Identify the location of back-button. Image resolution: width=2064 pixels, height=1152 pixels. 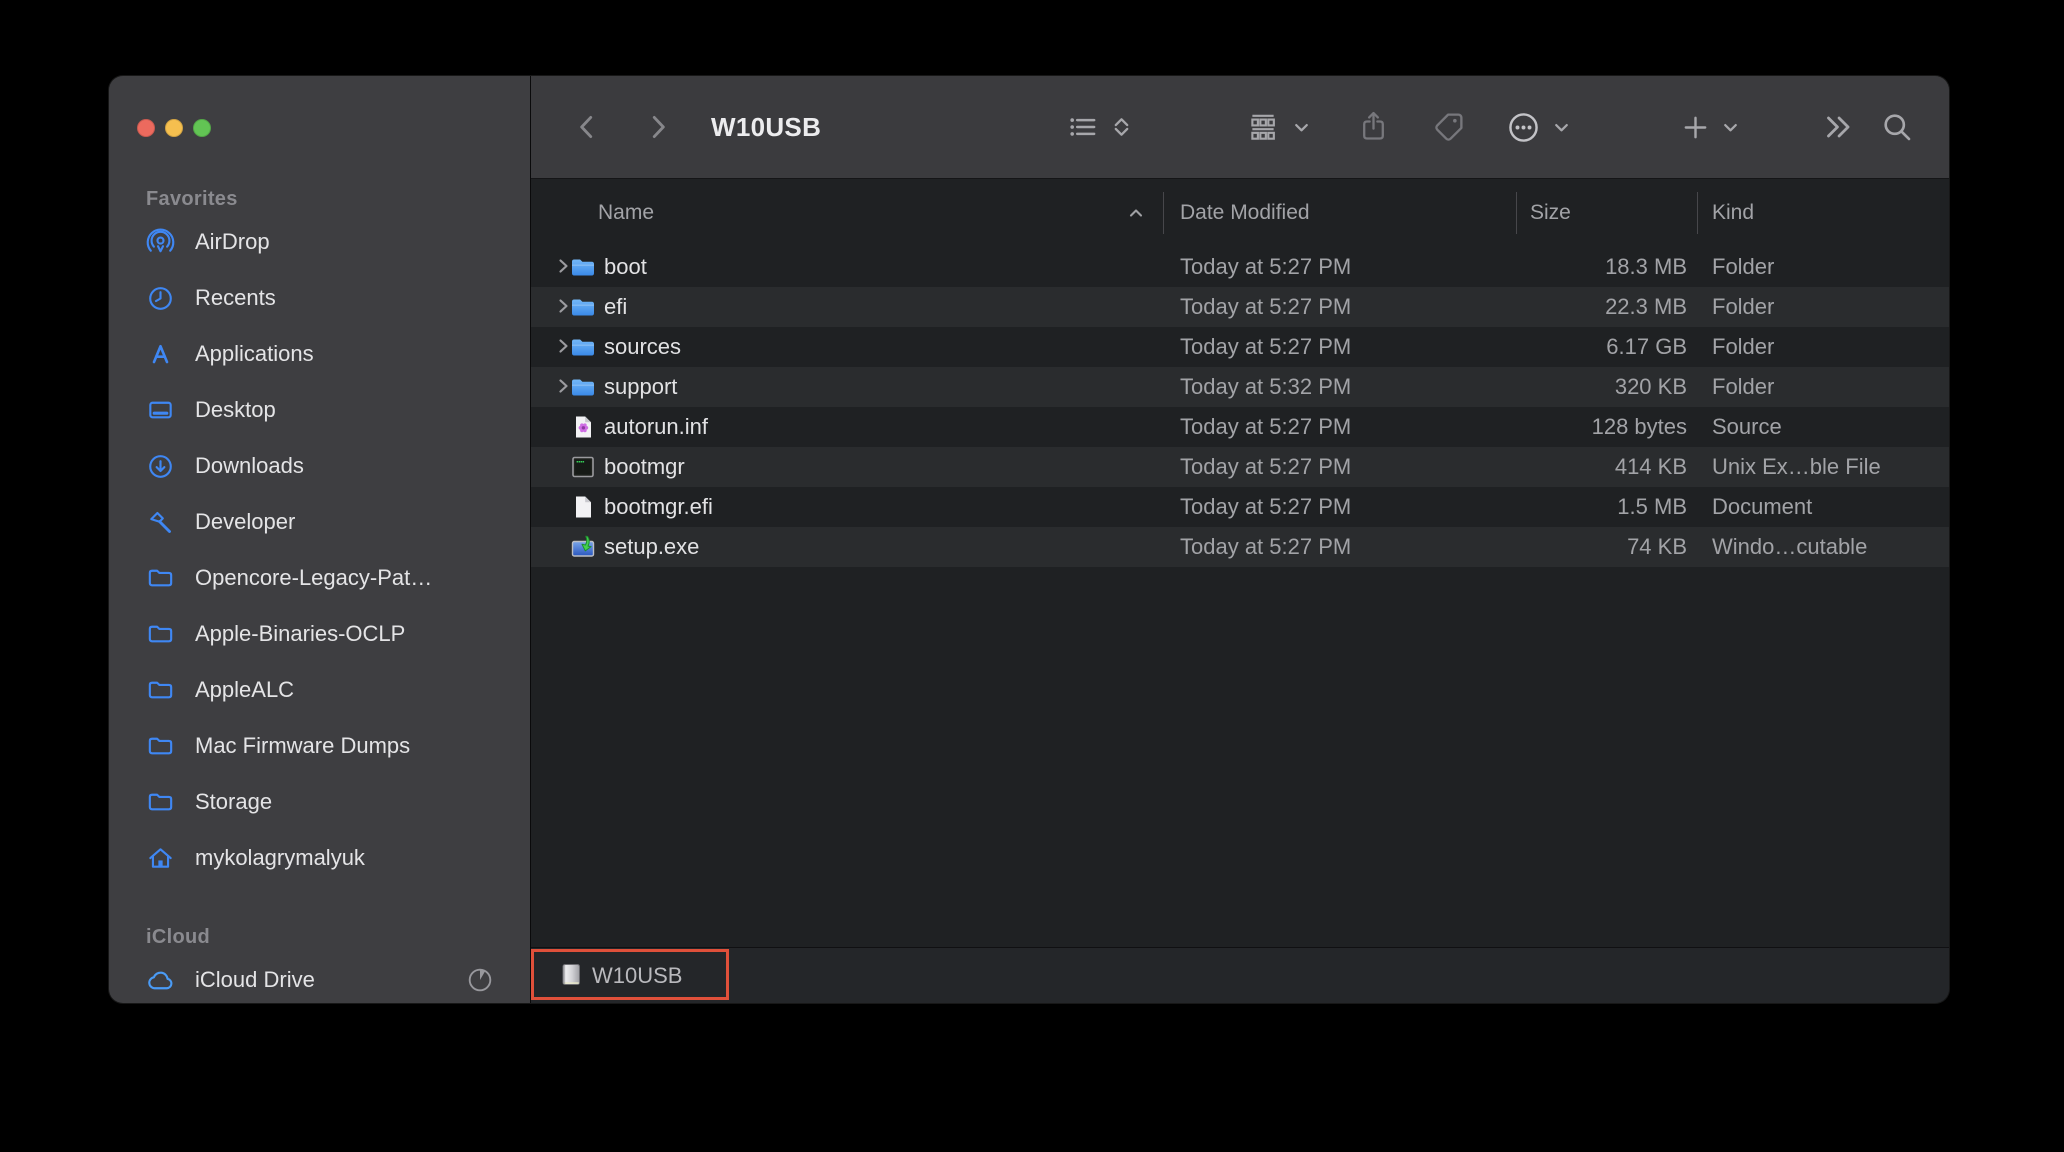
(587, 127).